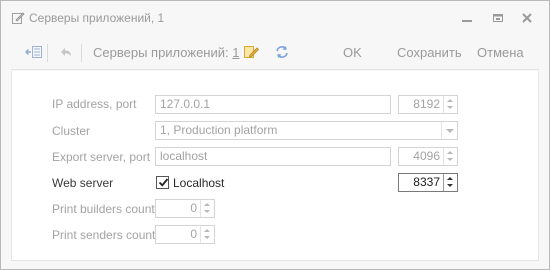  What do you see at coordinates (185, 234) in the screenshot?
I see `print-senders-stepper: 0` at bounding box center [185, 234].